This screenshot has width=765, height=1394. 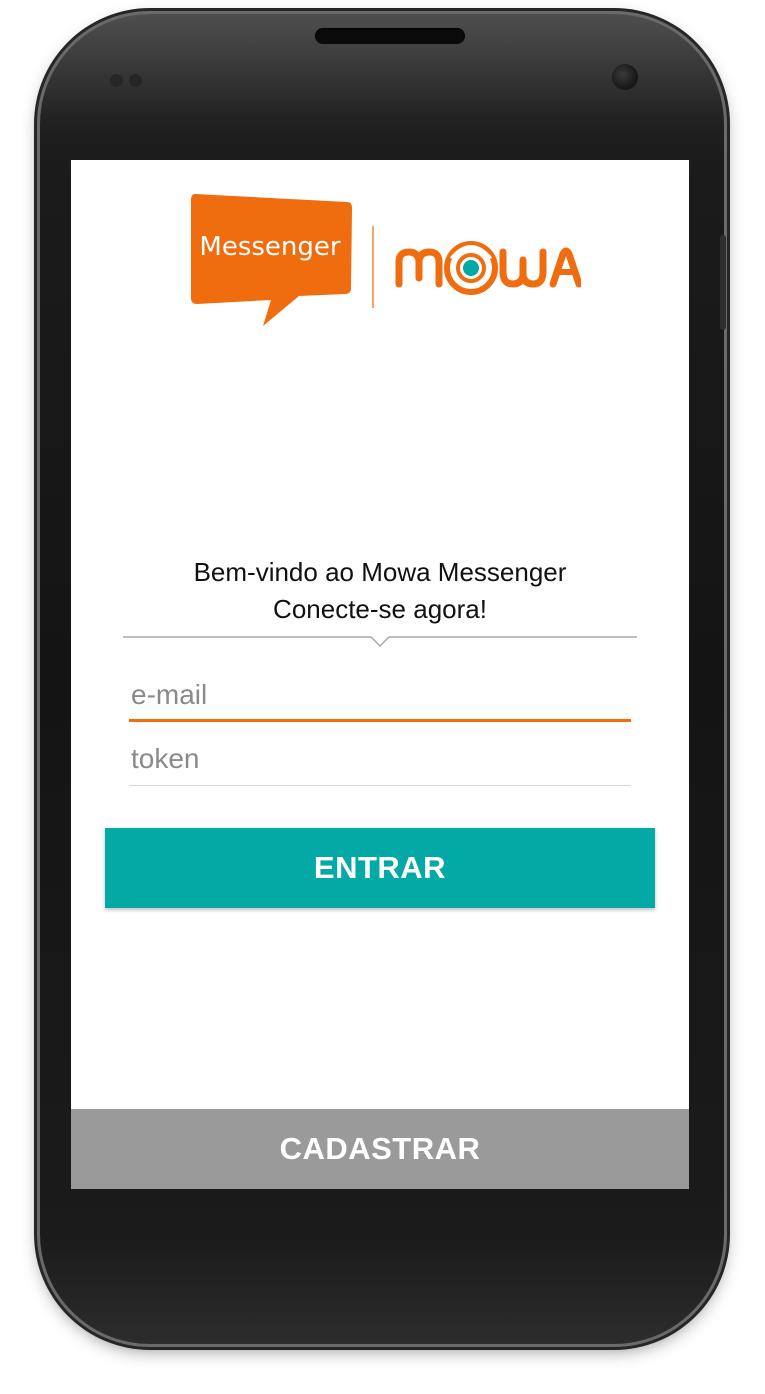 I want to click on welcome-title: Bem-vindo ao Mowa Messenger, so click(x=380, y=572).